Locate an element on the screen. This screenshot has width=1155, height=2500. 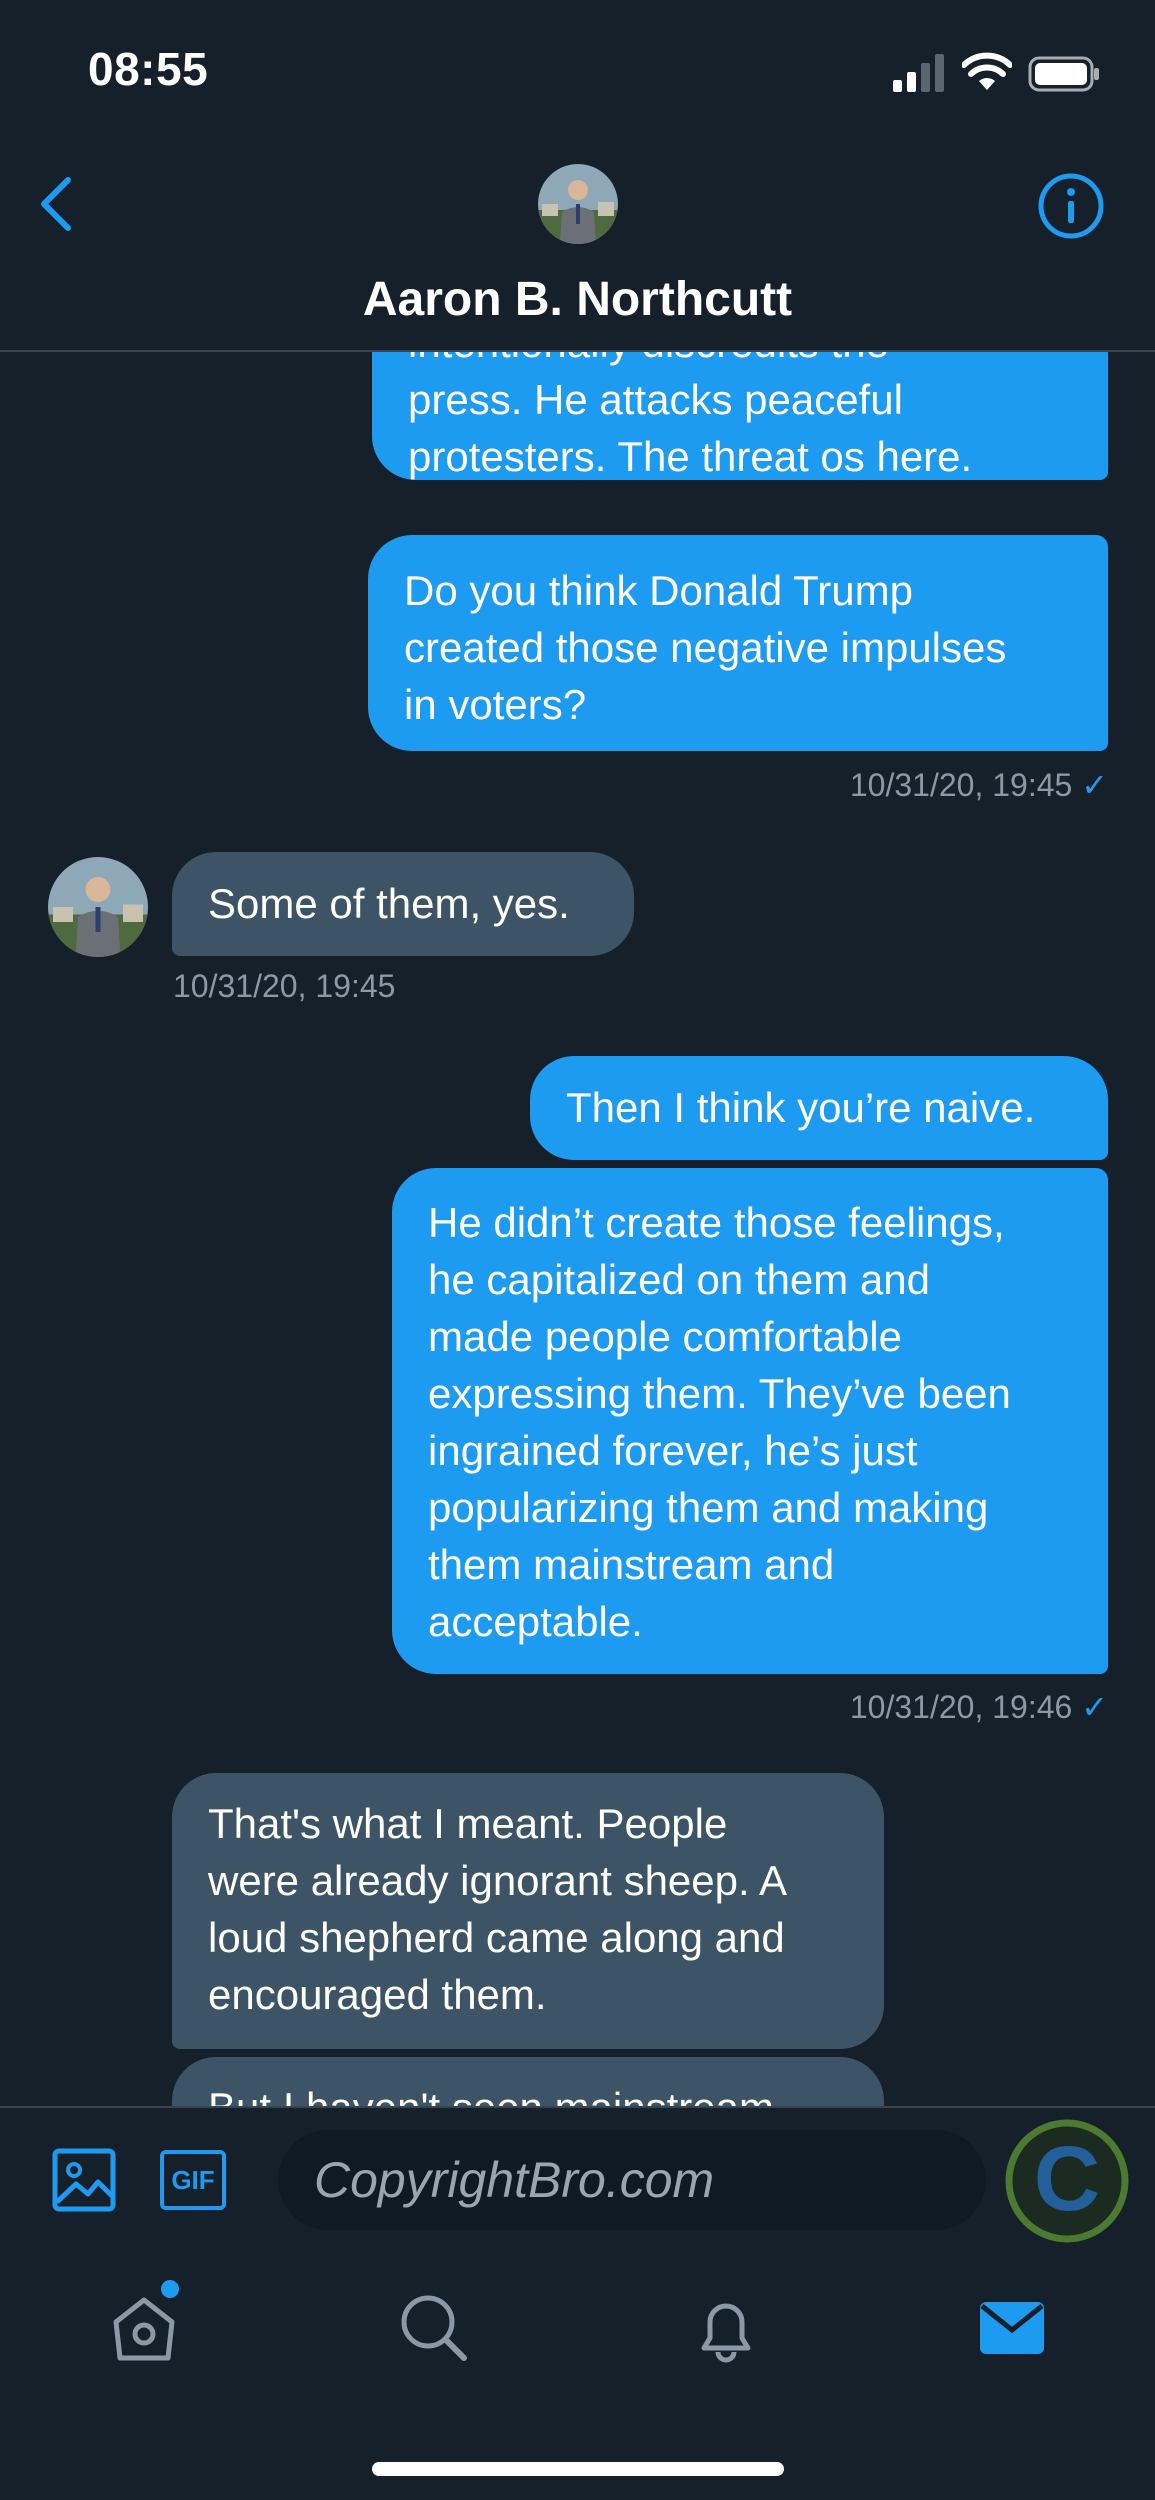
message-line: He didn’t create those feelings, is located at coordinates (716, 1222).